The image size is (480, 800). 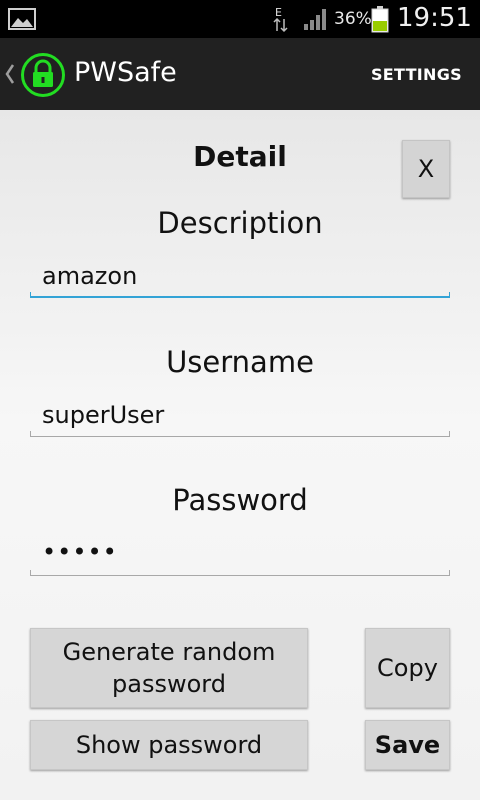 I want to click on battery-icon, so click(x=380, y=19).